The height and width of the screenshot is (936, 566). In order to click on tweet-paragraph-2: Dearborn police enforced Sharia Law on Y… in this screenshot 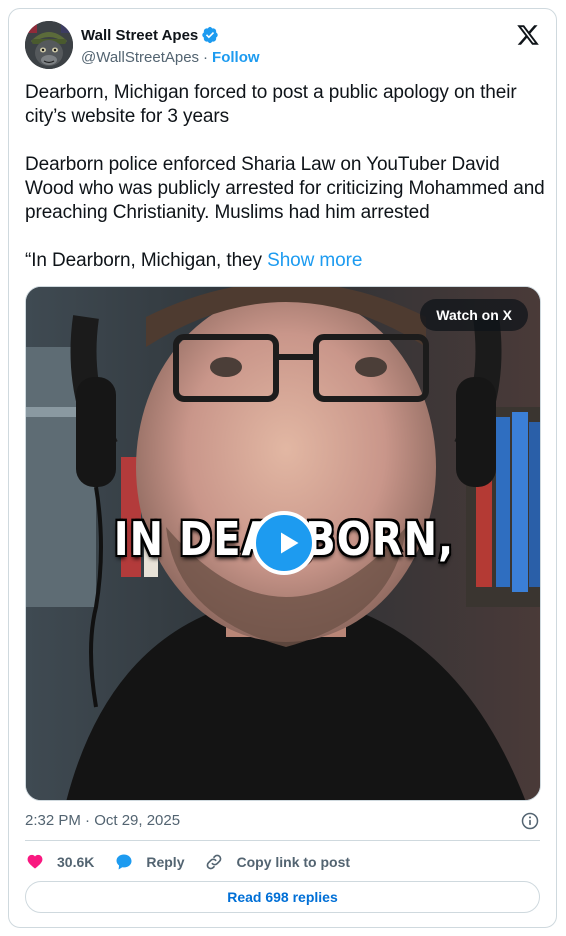, I will do `click(285, 188)`.